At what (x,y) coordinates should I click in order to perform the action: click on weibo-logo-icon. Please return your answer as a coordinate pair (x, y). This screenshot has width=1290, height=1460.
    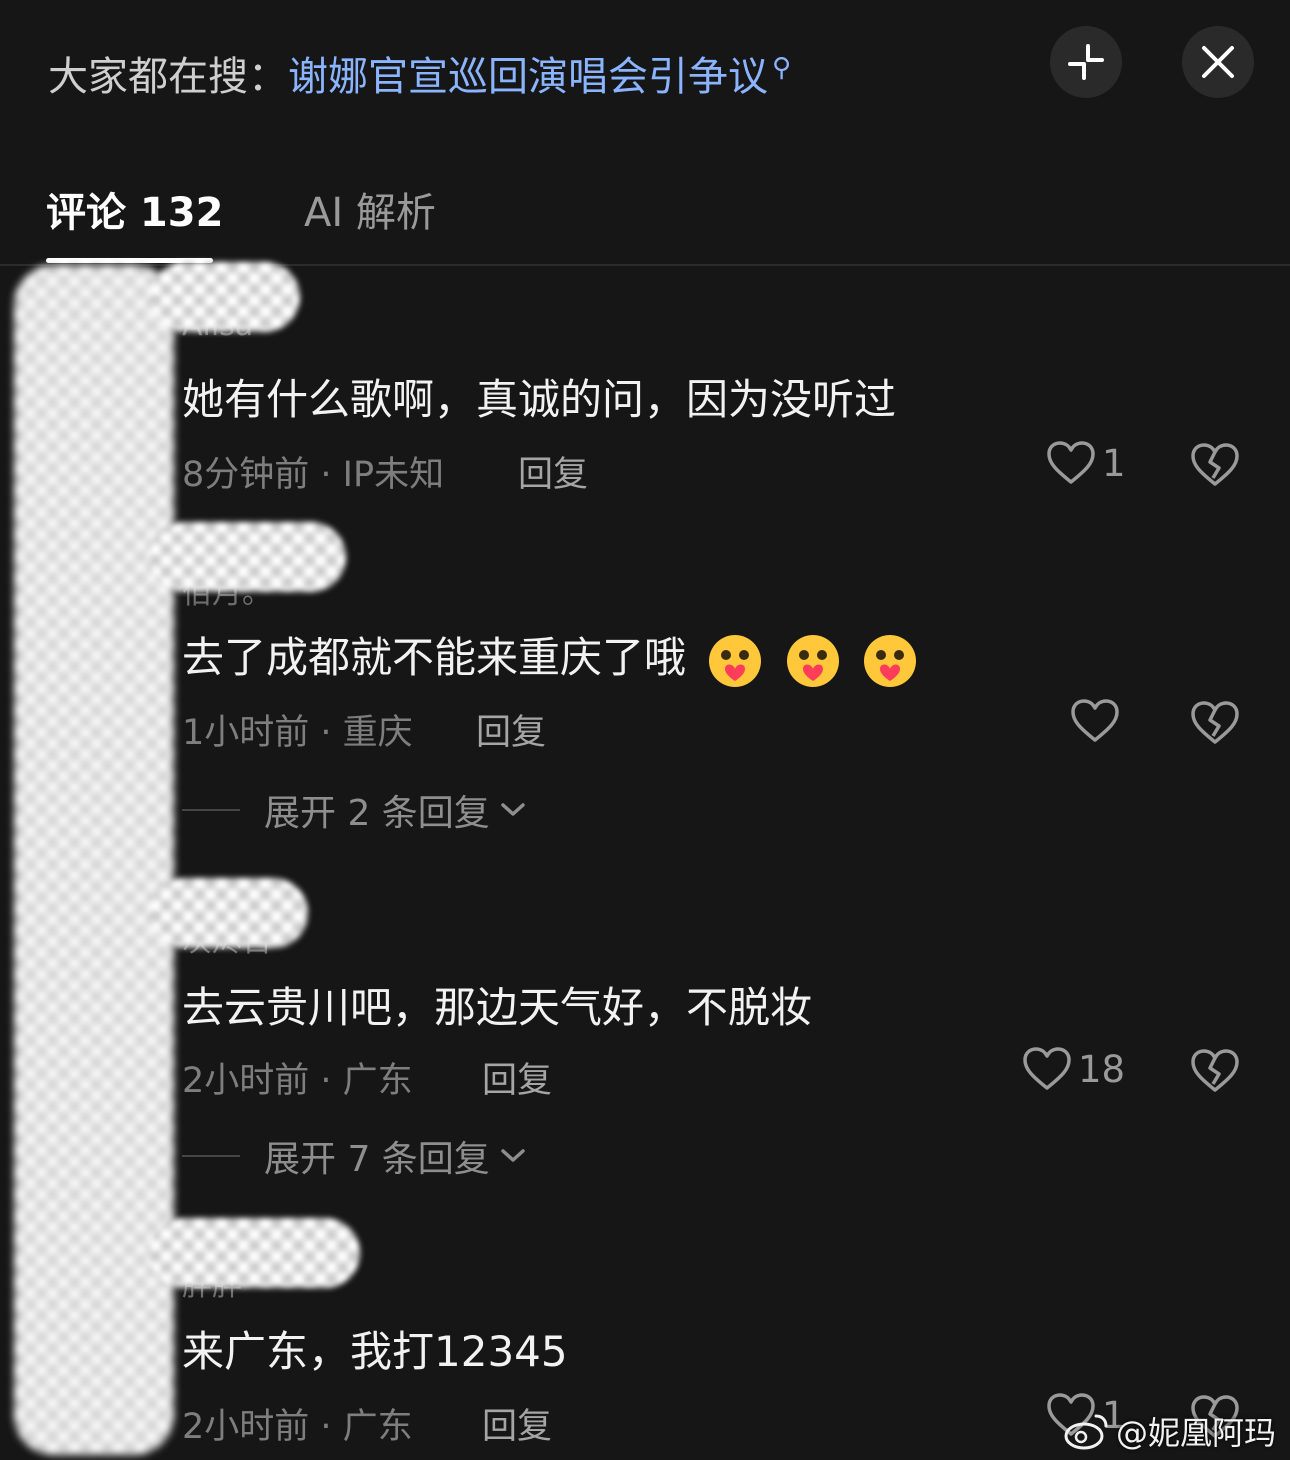
    Looking at the image, I should click on (1086, 1432).